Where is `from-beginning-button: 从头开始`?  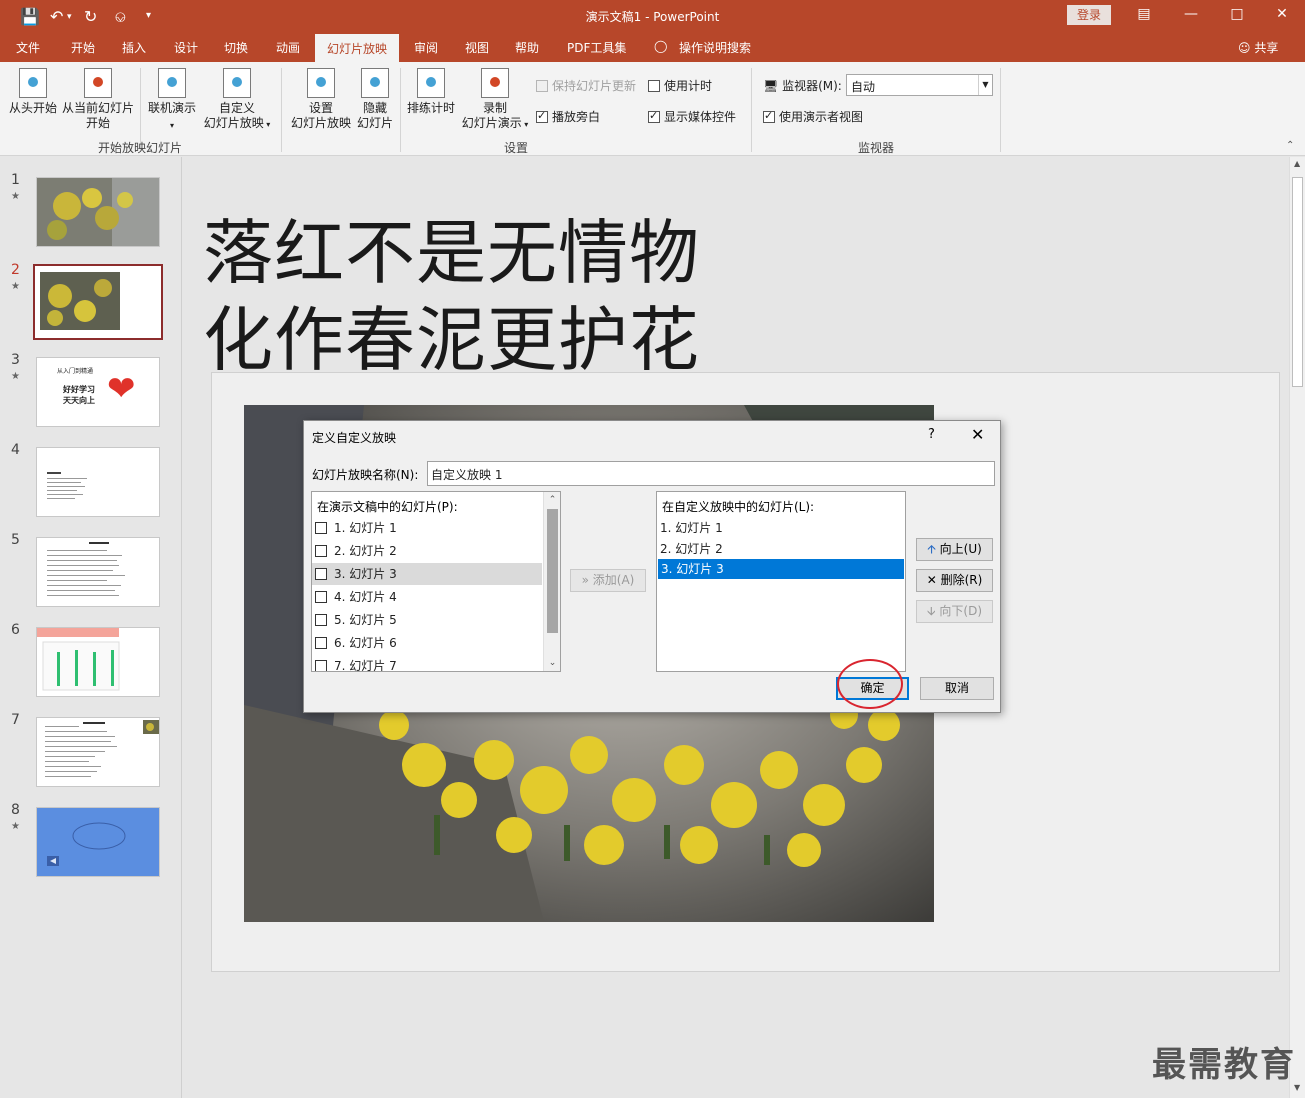 from-beginning-button: 从头开始 is located at coordinates (33, 92).